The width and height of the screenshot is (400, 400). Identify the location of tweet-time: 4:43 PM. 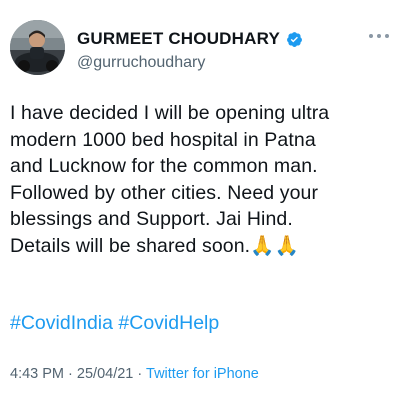
(37, 374).